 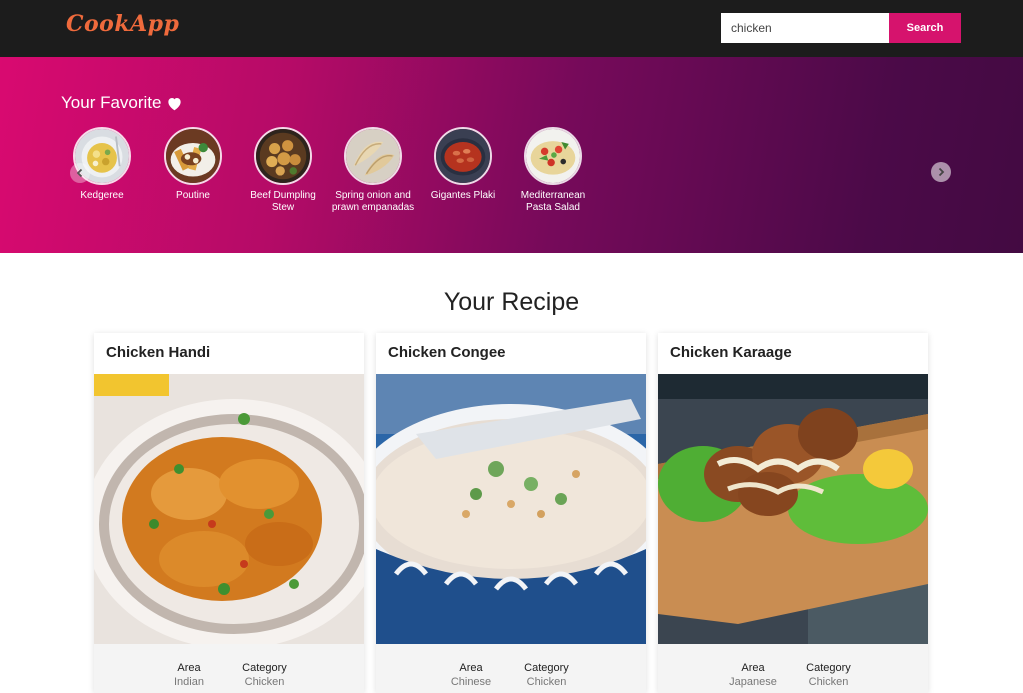 What do you see at coordinates (229, 509) in the screenshot?
I see `chicken-handi-image` at bounding box center [229, 509].